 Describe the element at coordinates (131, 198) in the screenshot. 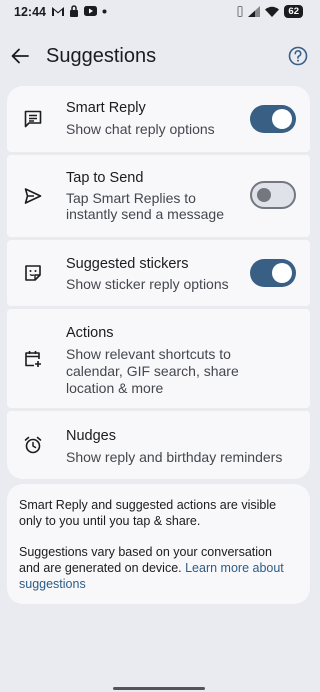

I see `row-subtitle-line-1: Tap Smart Replies to` at that location.